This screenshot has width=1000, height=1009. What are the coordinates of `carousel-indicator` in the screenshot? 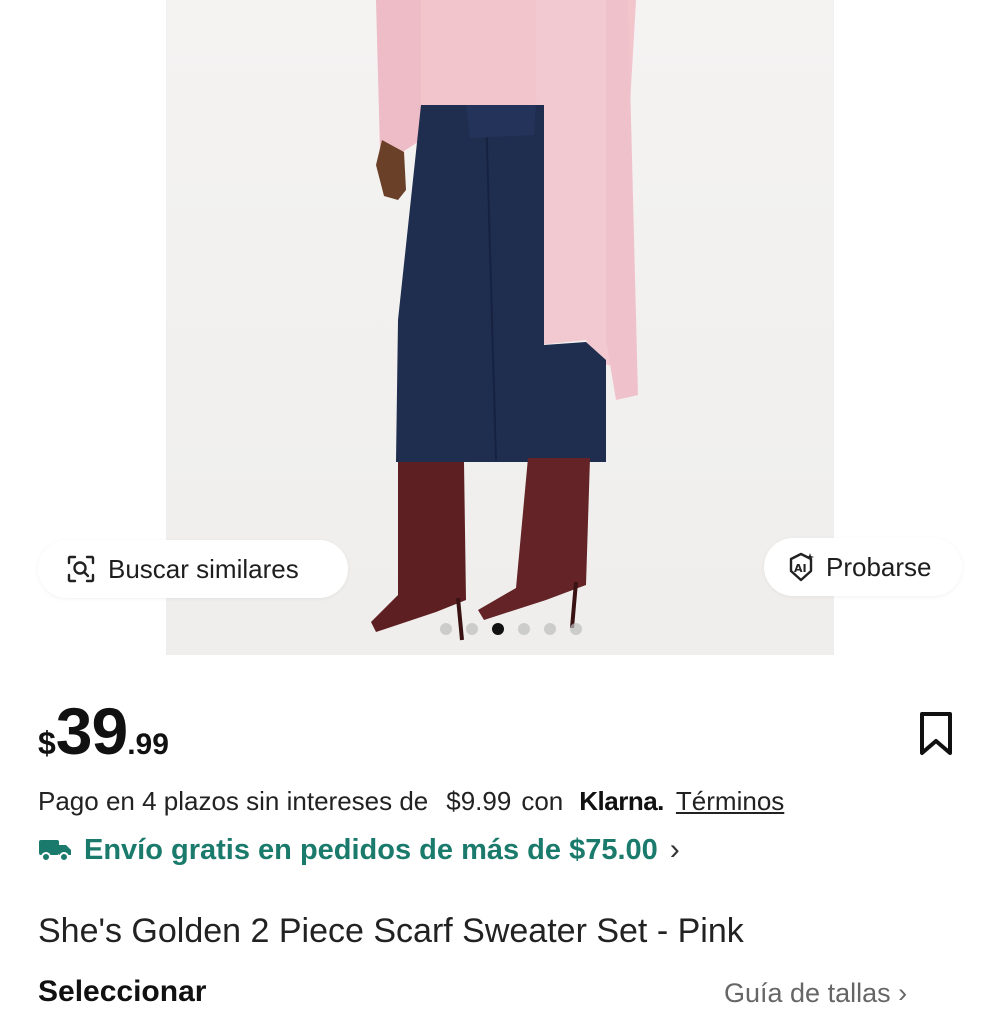 It's located at (511, 629).